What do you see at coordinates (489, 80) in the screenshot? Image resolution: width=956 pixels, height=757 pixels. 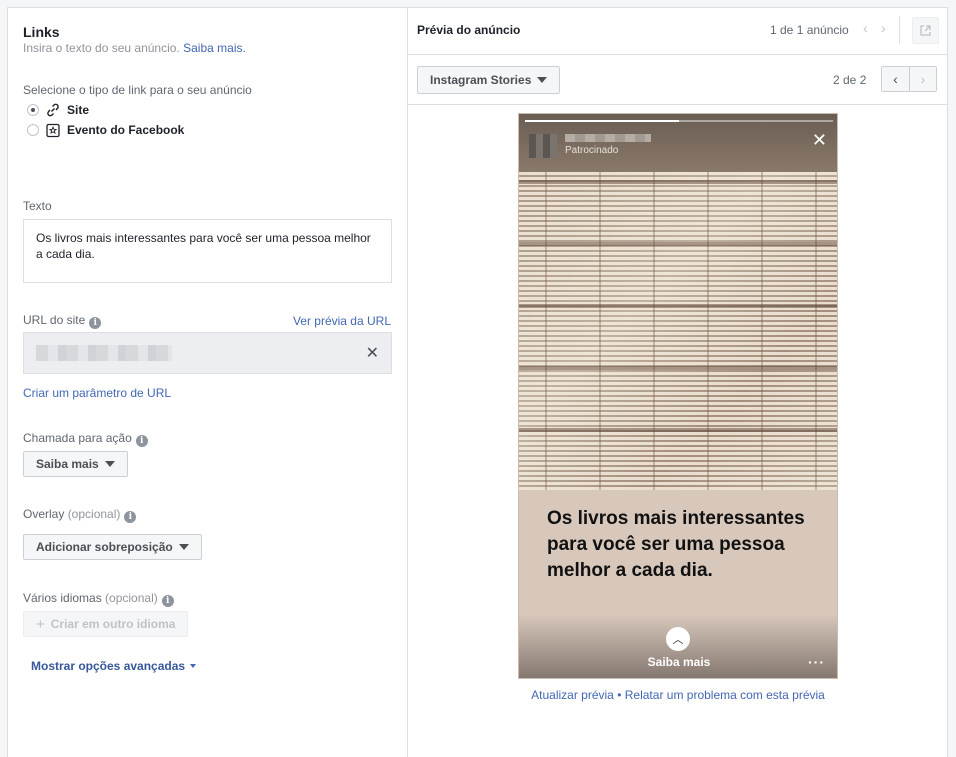 I see `placement-dropdown: Instagram Stories` at bounding box center [489, 80].